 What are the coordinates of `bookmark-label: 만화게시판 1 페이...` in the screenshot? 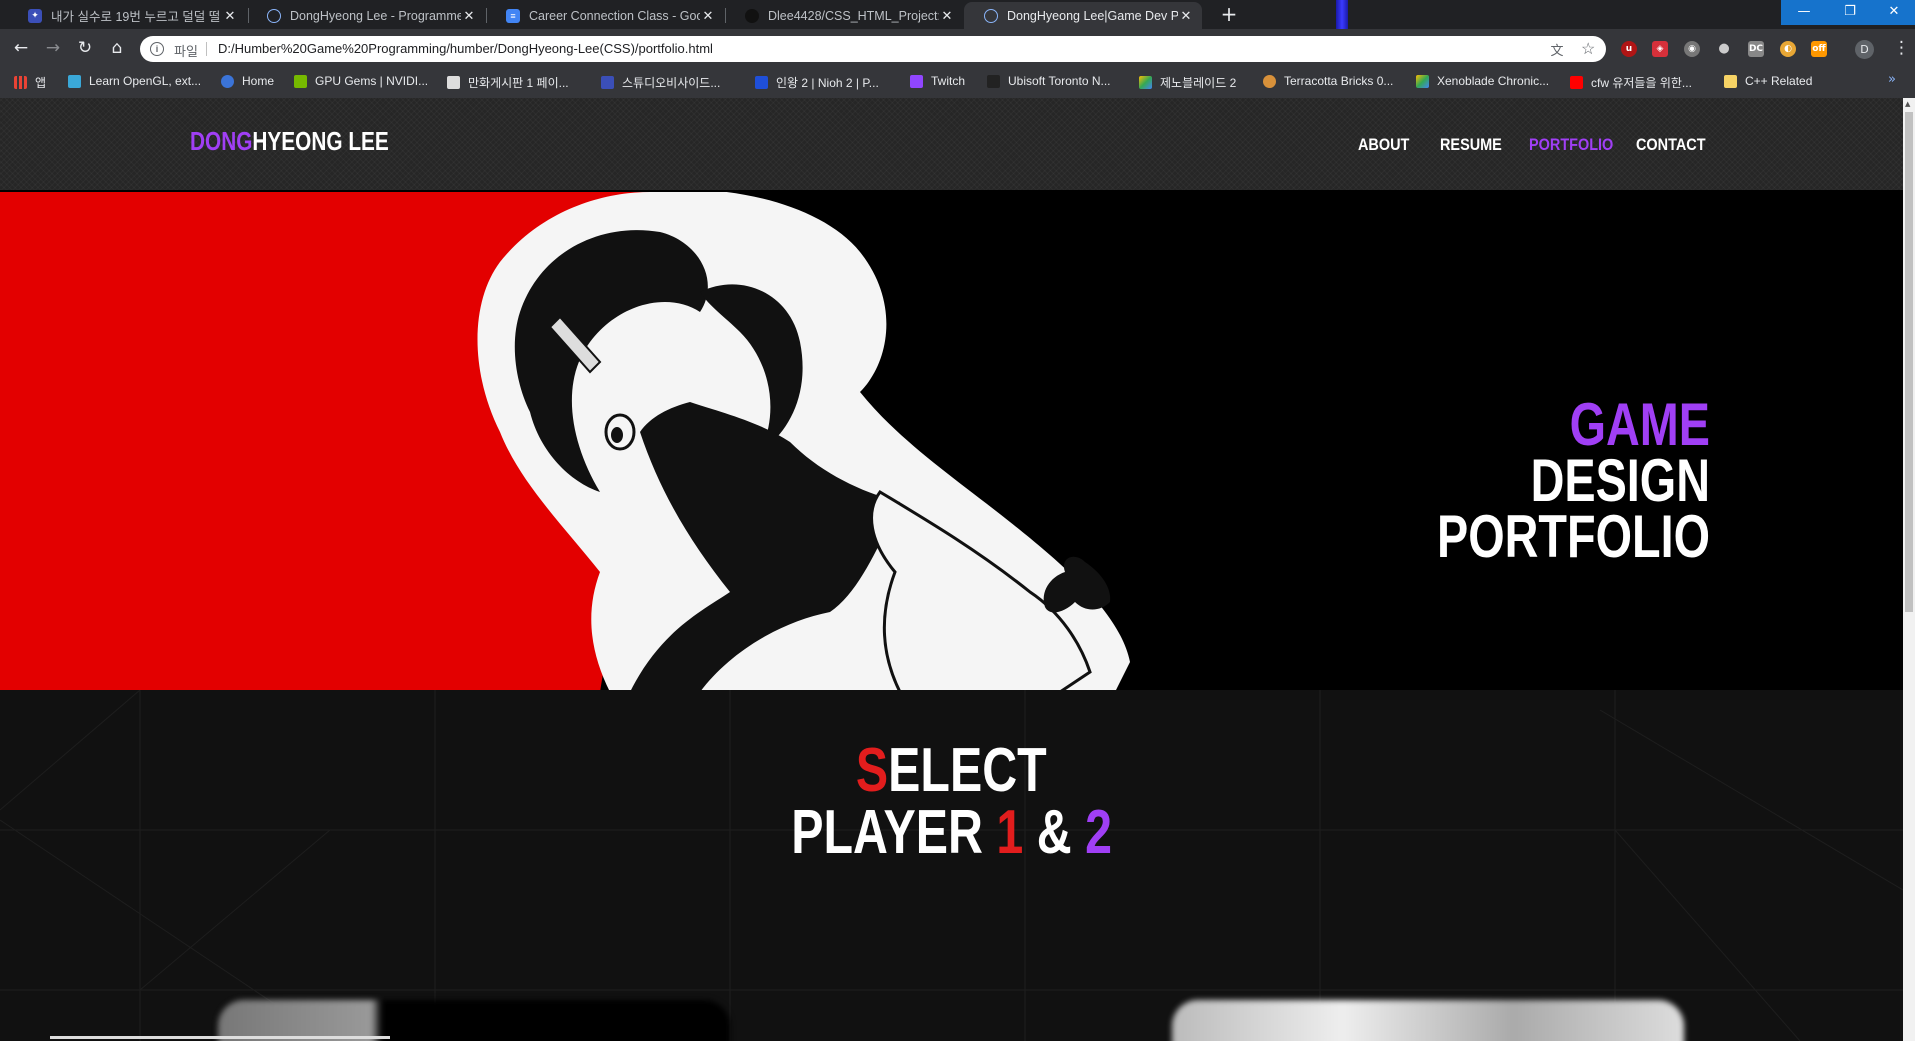 It's located at (518, 83).